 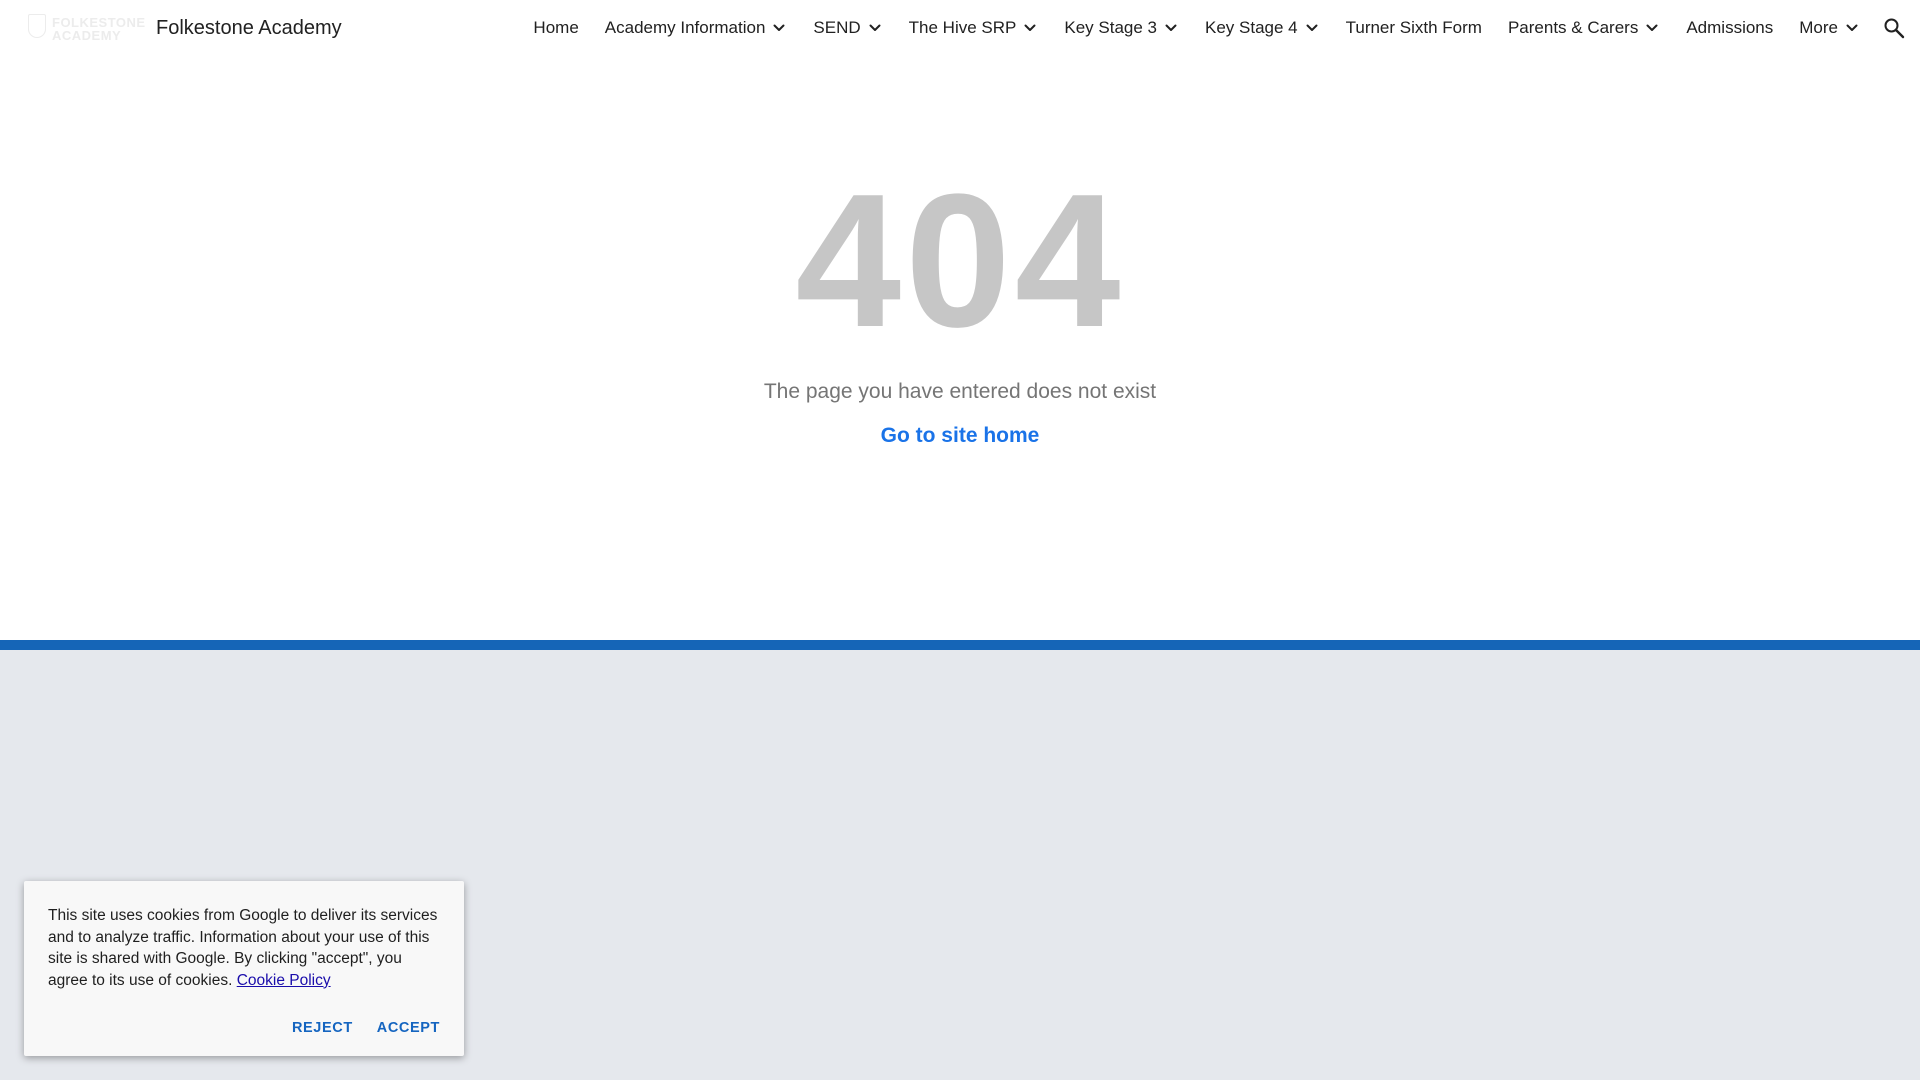 What do you see at coordinates (249, 28) in the screenshot?
I see `site-title: Folkestone Academy` at bounding box center [249, 28].